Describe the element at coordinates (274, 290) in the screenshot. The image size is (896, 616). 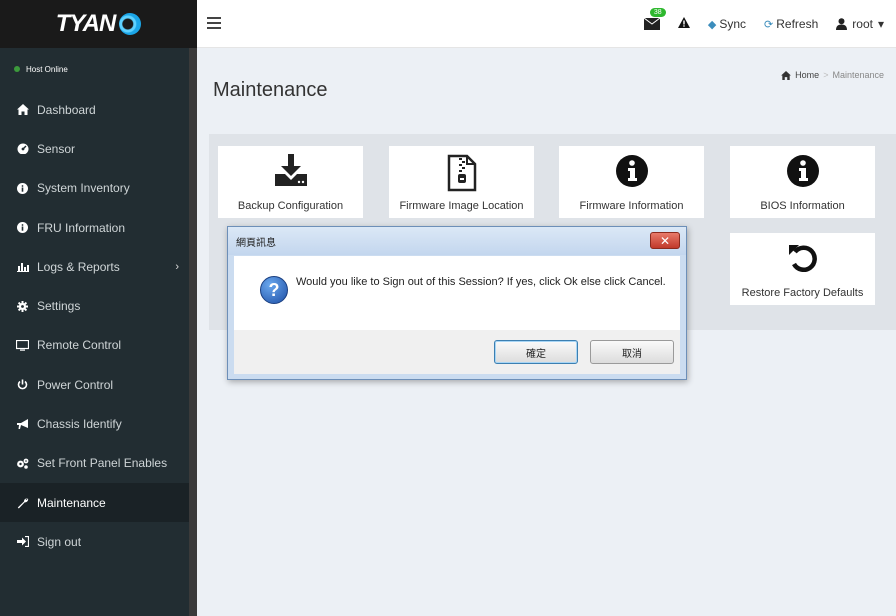
I see `question-icon: ?` at that location.